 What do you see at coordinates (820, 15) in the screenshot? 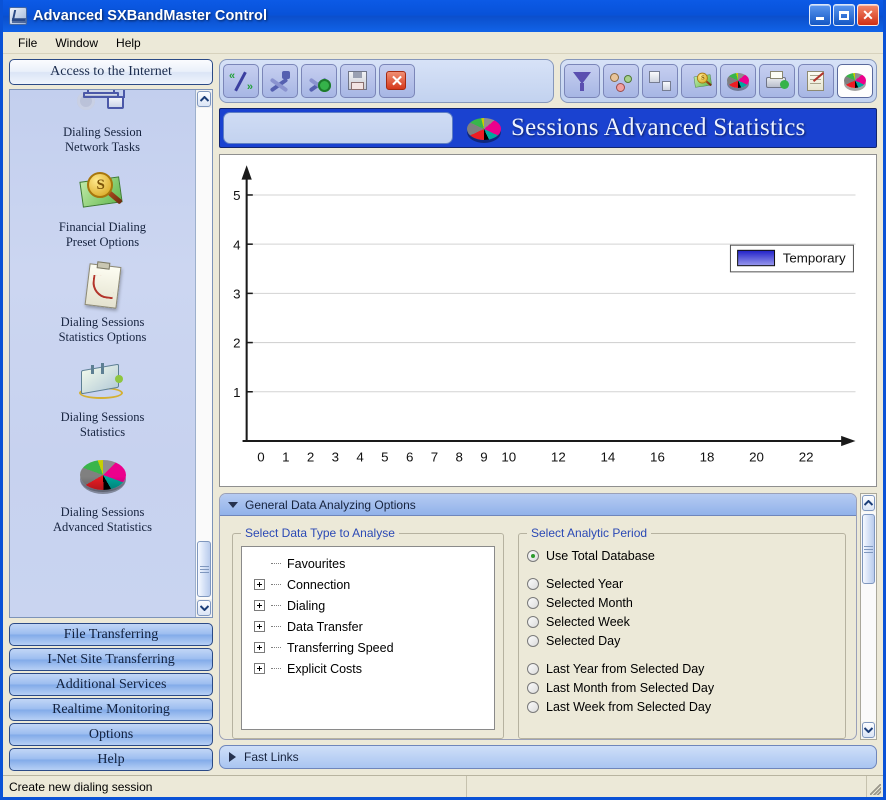
I see `minimize-button` at bounding box center [820, 15].